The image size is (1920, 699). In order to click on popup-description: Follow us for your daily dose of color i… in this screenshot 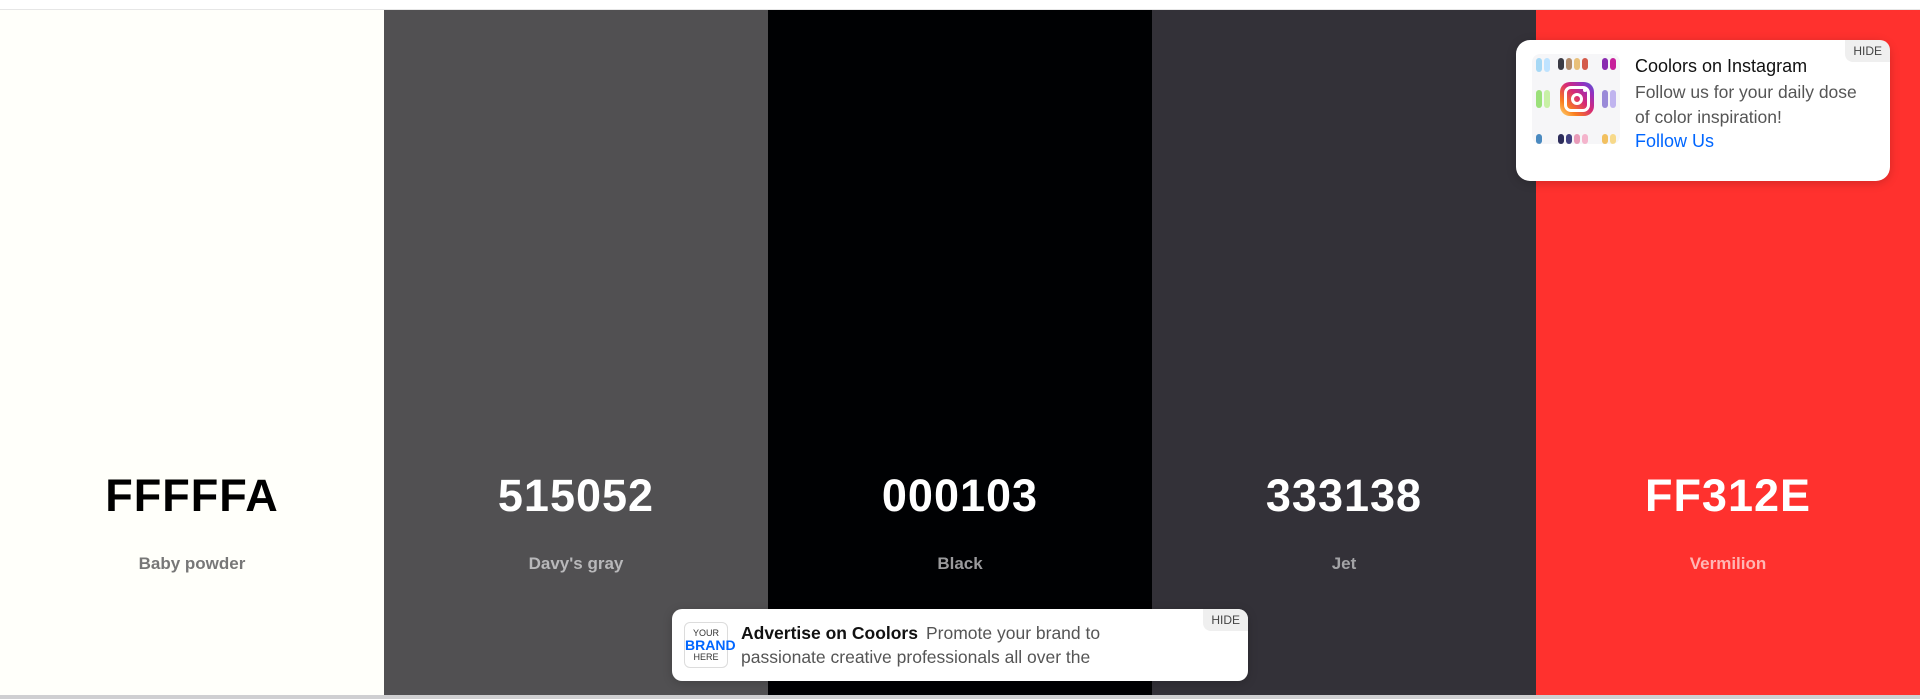, I will do `click(1746, 104)`.